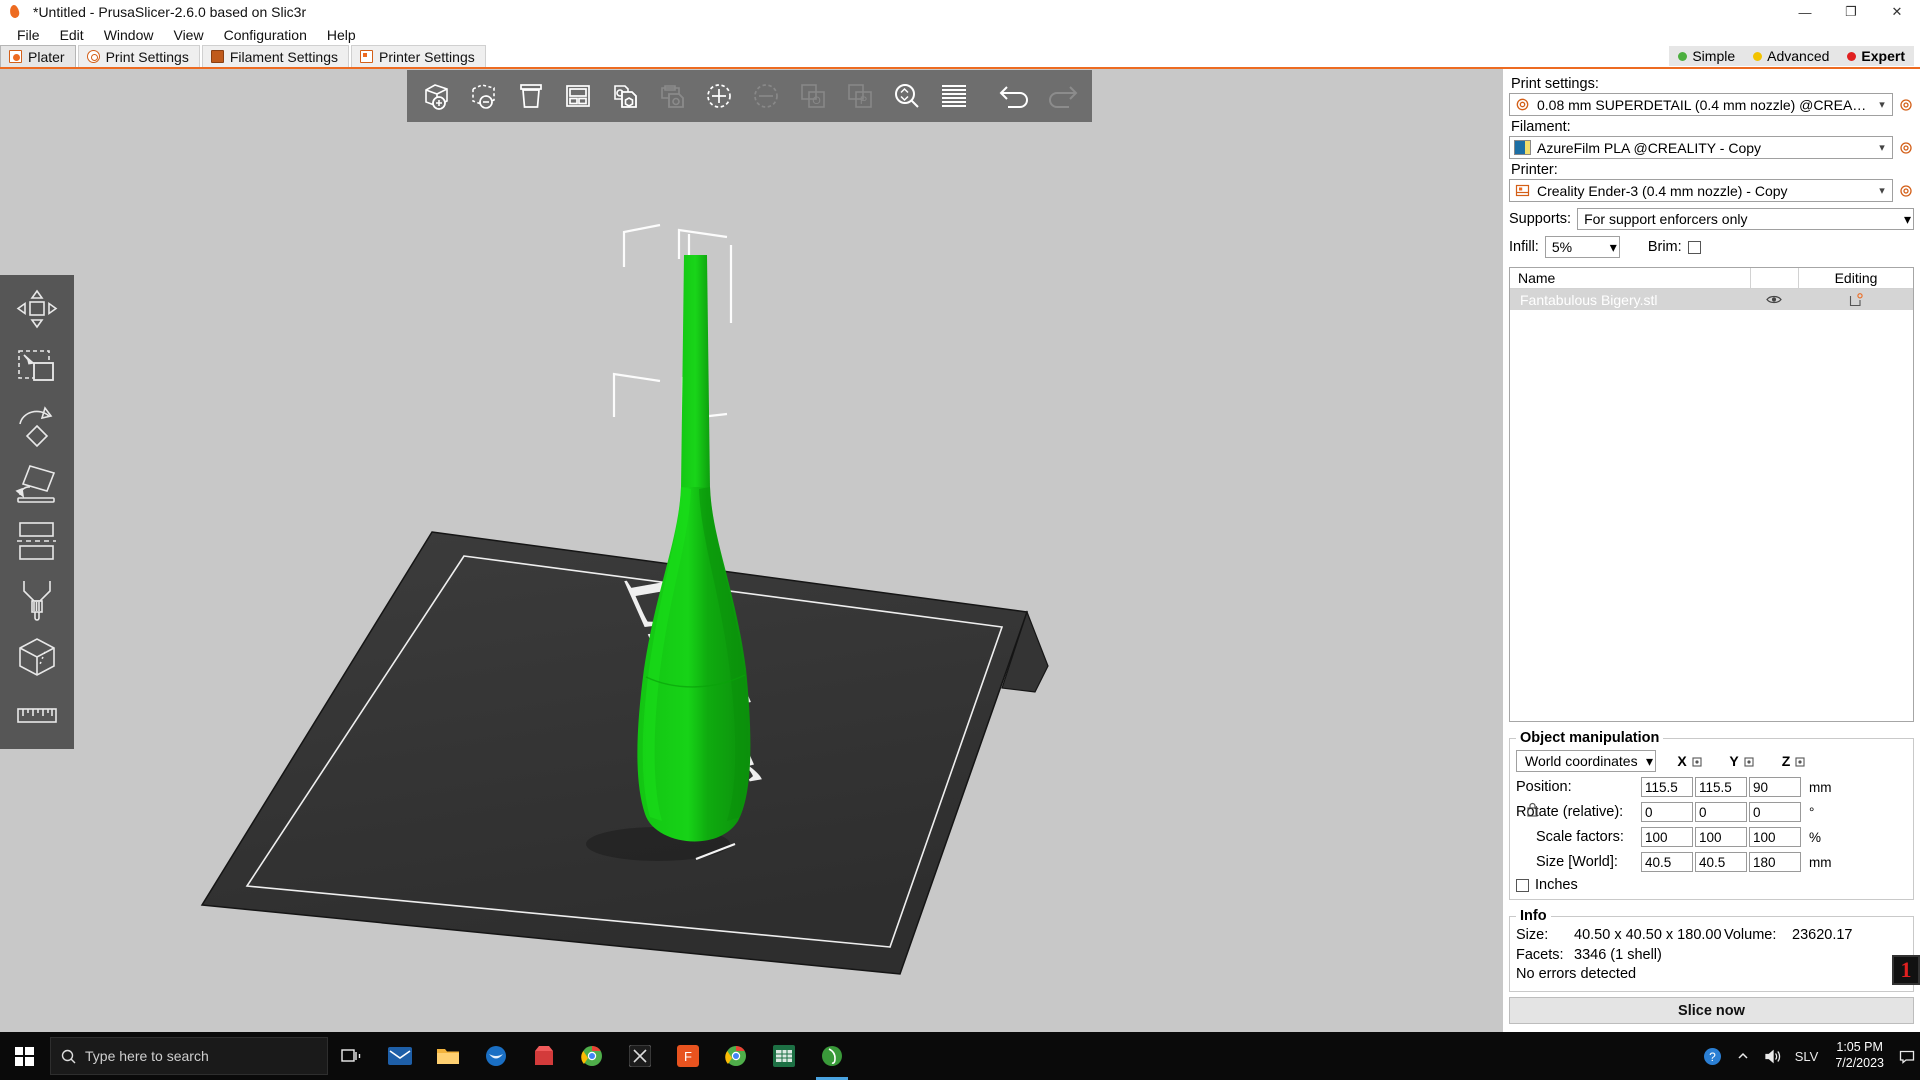 This screenshot has width=1920, height=1080. Describe the element at coordinates (624, 96) in the screenshot. I see `copy-icon` at that location.